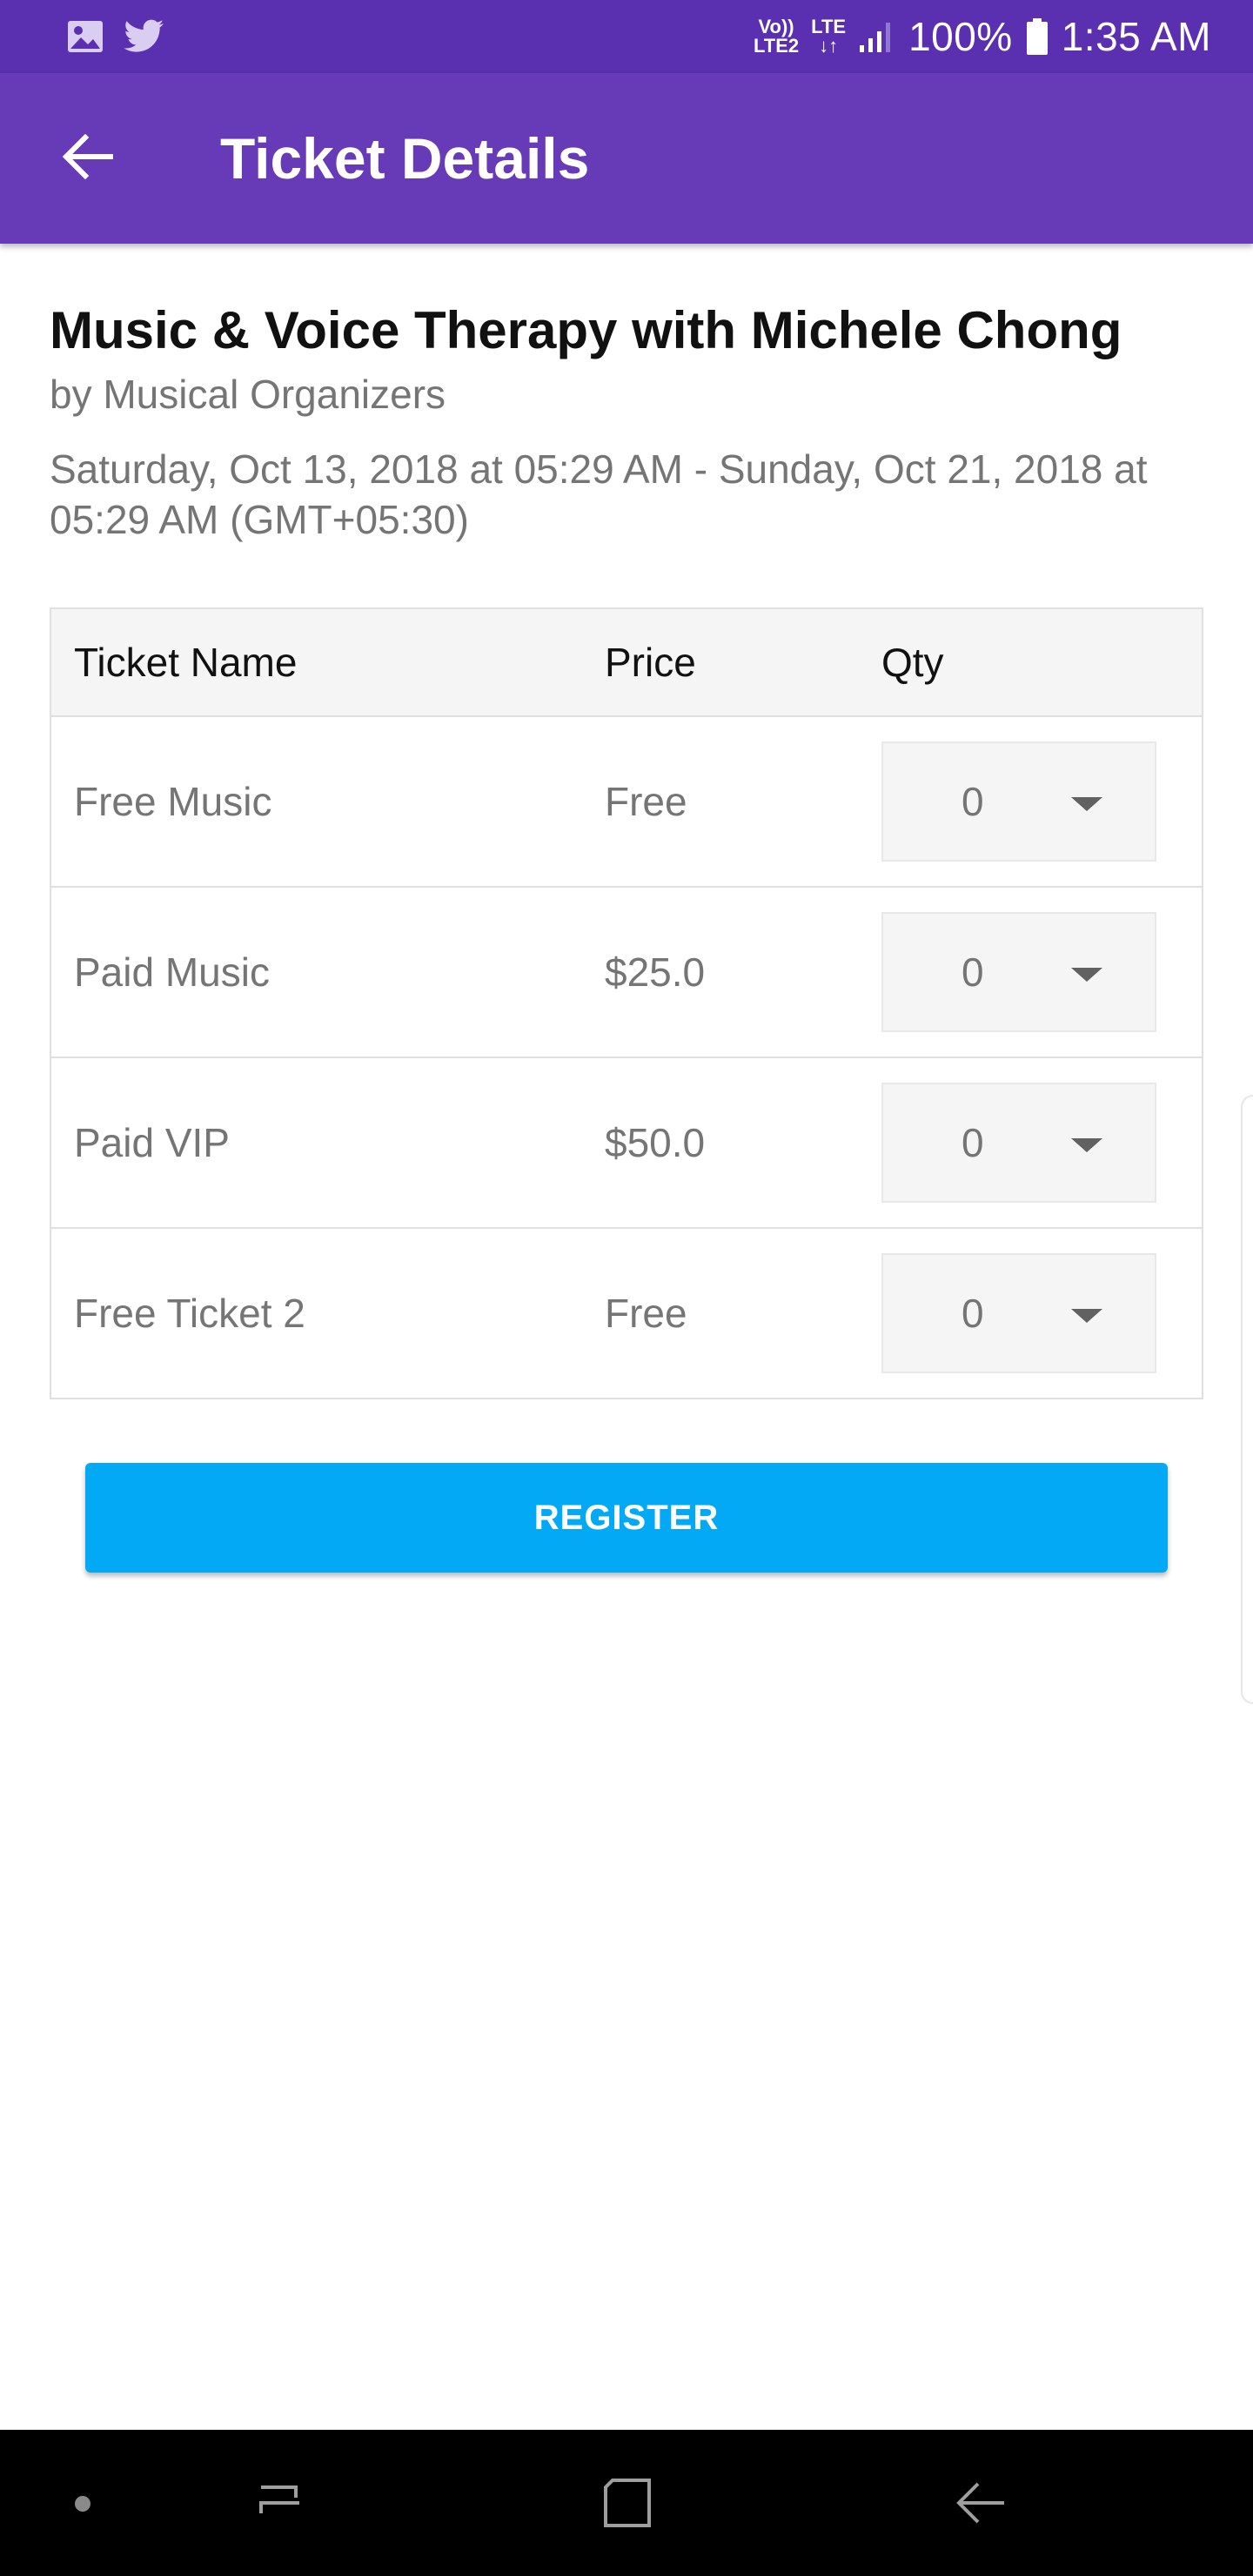 The image size is (1253, 2576). I want to click on battery-icon, so click(1037, 37).